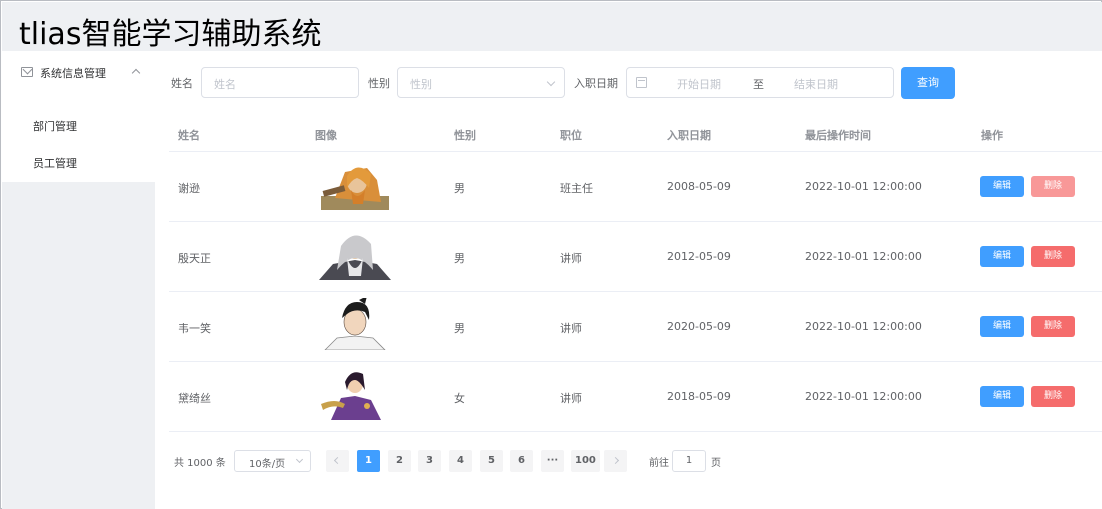 Image resolution: width=1102 pixels, height=509 pixels. What do you see at coordinates (521, 461) in the screenshot?
I see `page-button-6: 6` at bounding box center [521, 461].